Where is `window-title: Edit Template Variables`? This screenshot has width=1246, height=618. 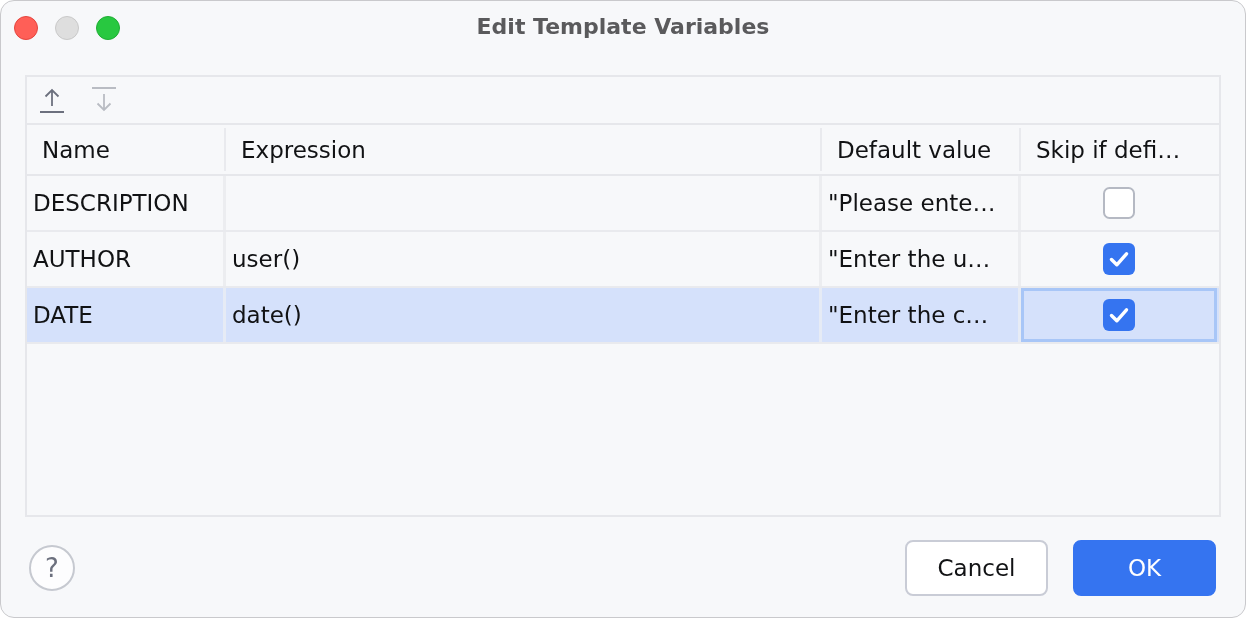
window-title: Edit Template Variables is located at coordinates (623, 26).